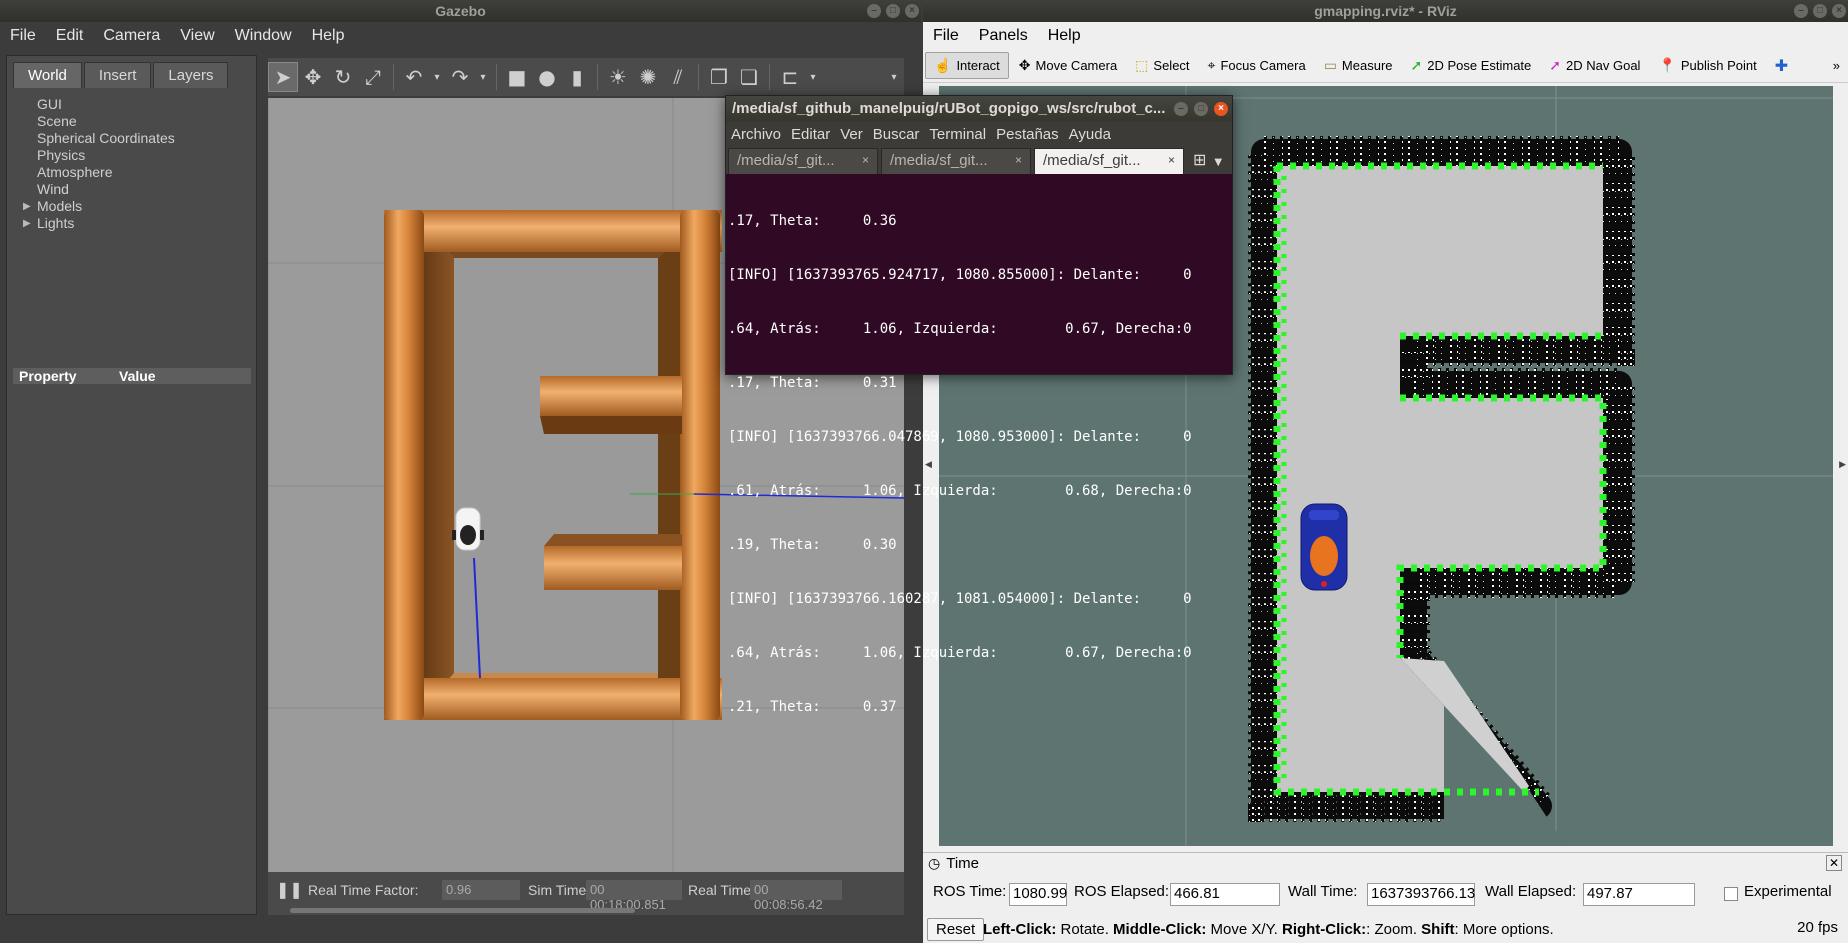 This screenshot has width=1848, height=943. What do you see at coordinates (146, 189) in the screenshot?
I see `tree-item-wind: Wind` at bounding box center [146, 189].